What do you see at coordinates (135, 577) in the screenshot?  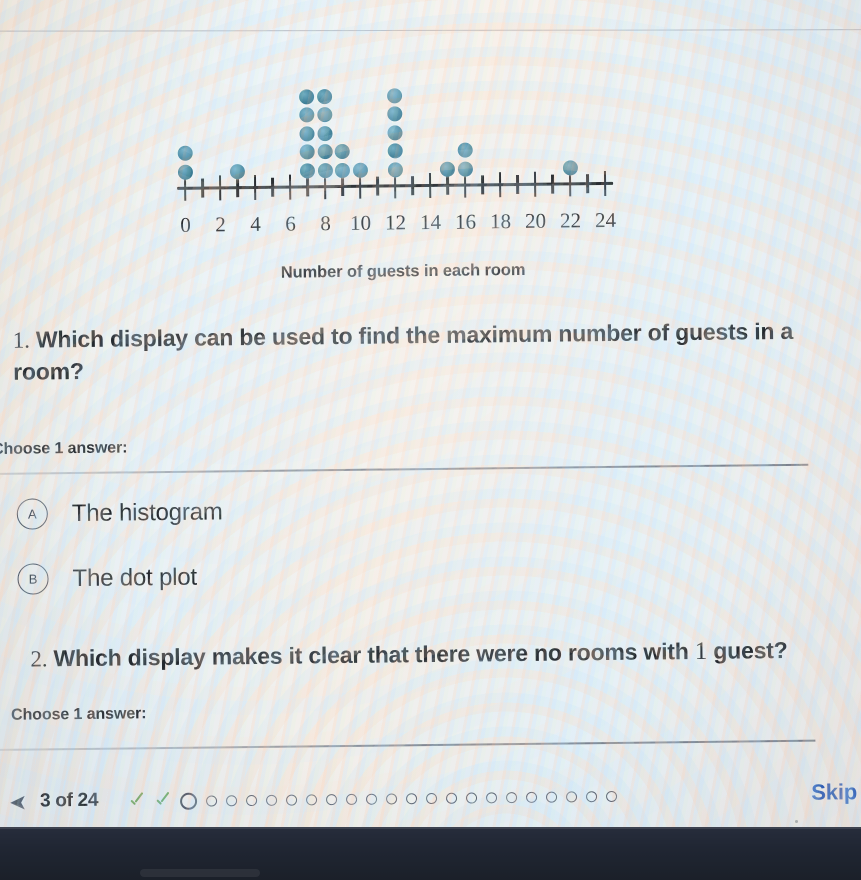 I see `choice-b-label: The dot plot` at bounding box center [135, 577].